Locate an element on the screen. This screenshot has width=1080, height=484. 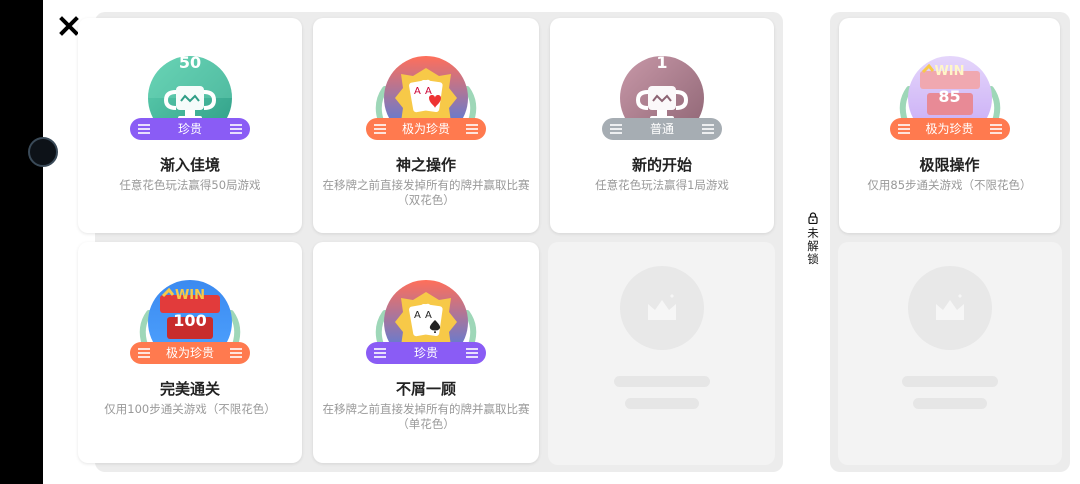
achievement-title: 新的开始 is located at coordinates (661, 165).